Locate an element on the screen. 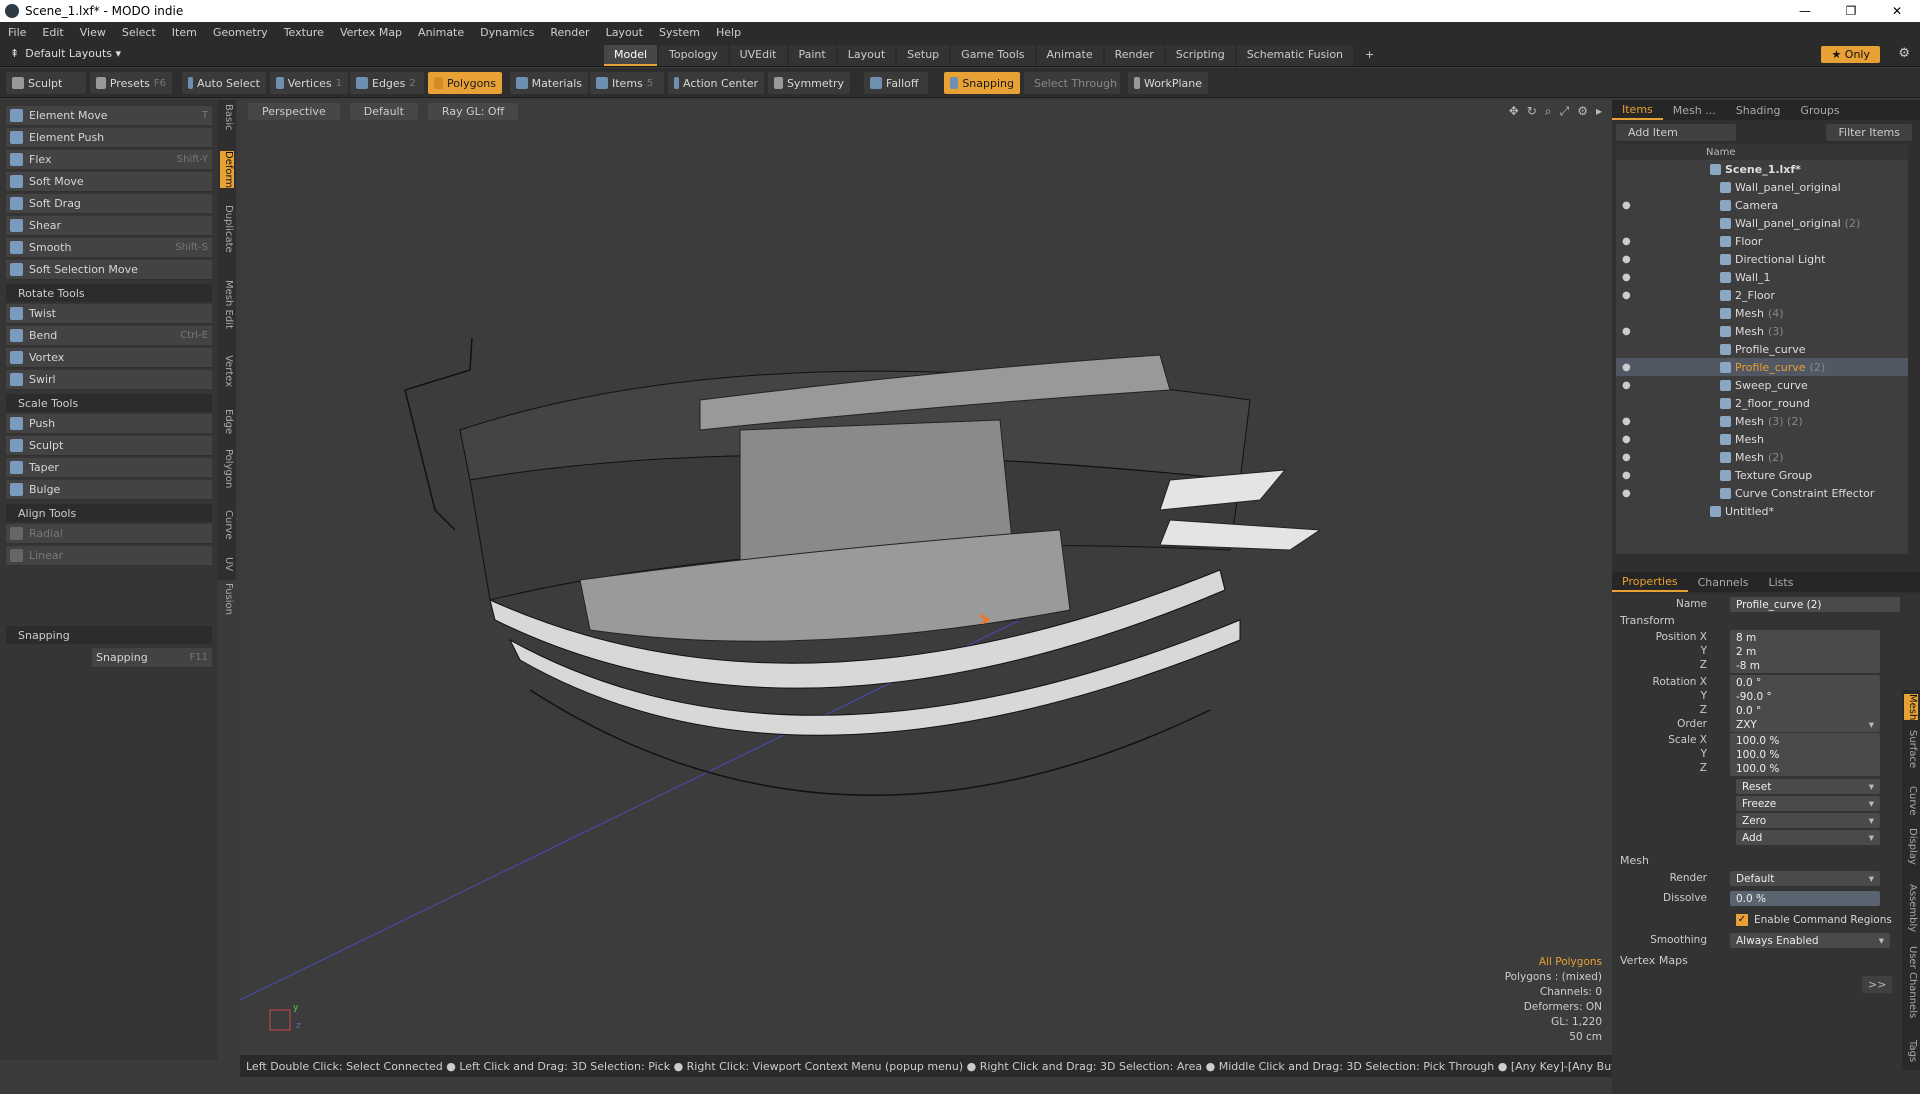  snapping-tool-button: Snapping F11 is located at coordinates (152, 658).